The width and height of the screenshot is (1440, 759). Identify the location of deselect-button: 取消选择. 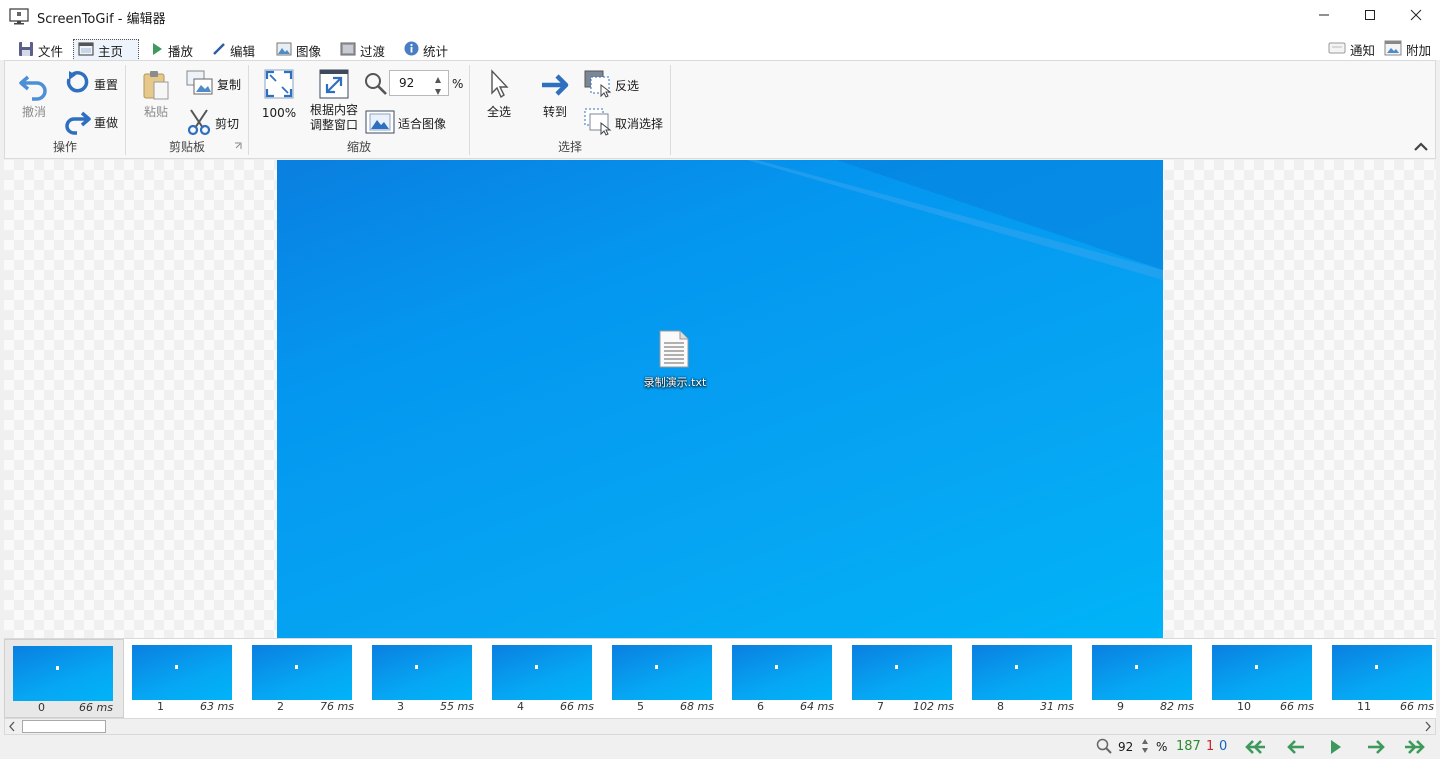
(623, 123).